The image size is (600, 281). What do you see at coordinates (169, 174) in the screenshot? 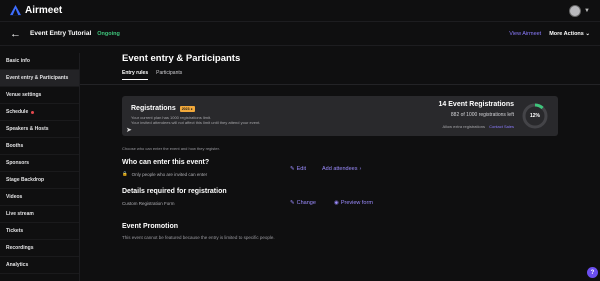
I see `who-can-enter-text: Only people who are invited can enter` at bounding box center [169, 174].